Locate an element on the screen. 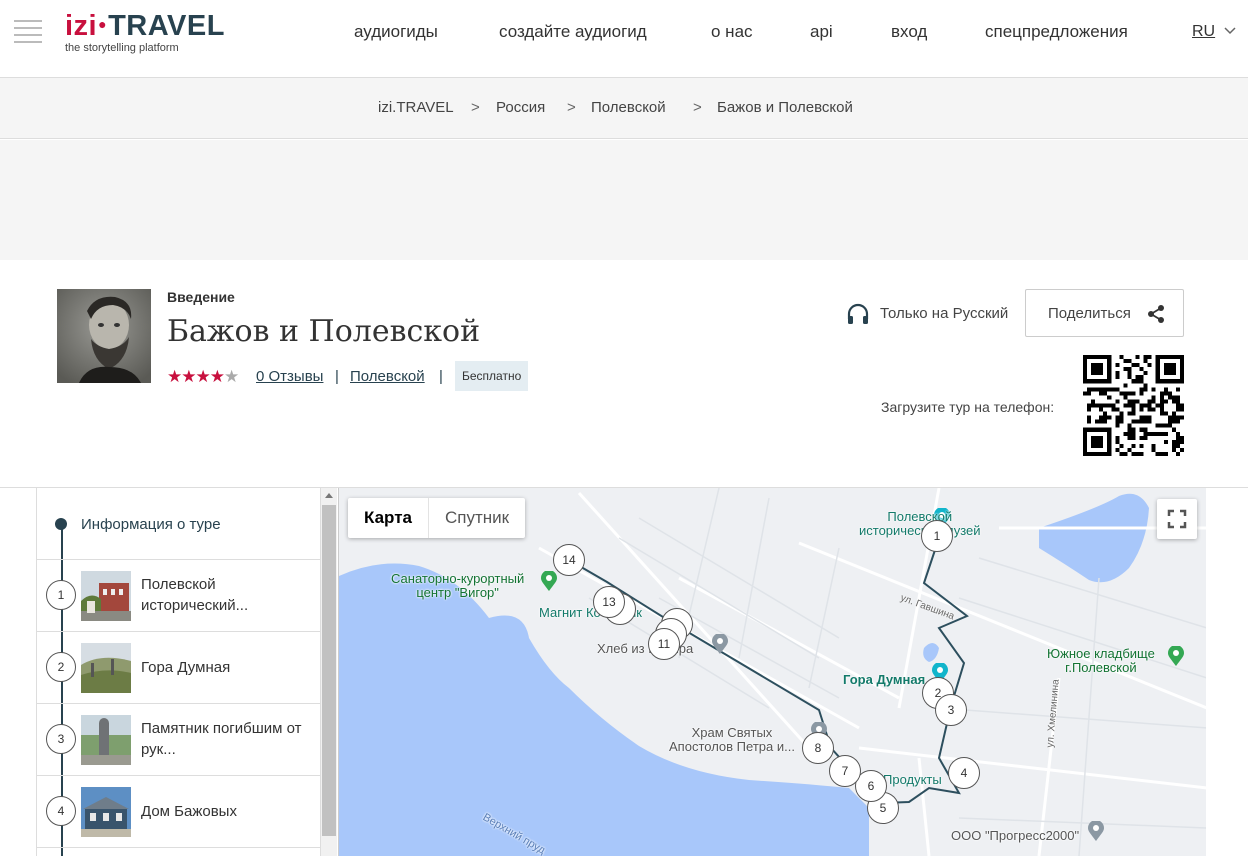  park-icon is located at coordinates (549, 581).